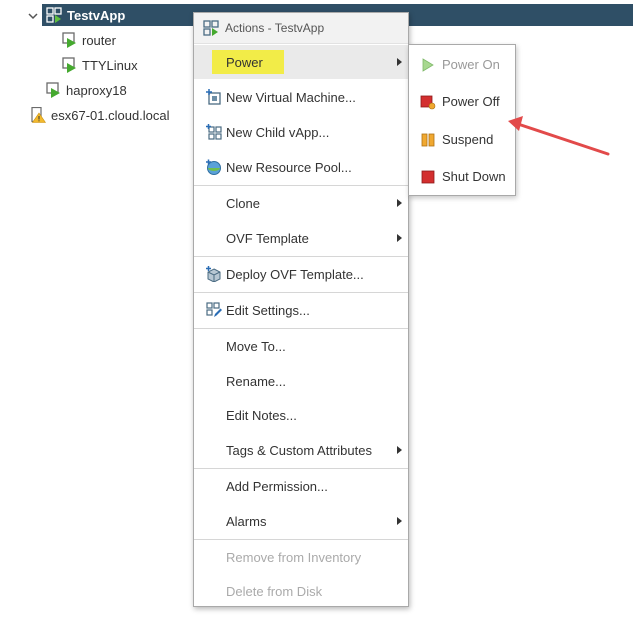  What do you see at coordinates (274, 591) in the screenshot?
I see `menu-item-label: Delete from Disk` at bounding box center [274, 591].